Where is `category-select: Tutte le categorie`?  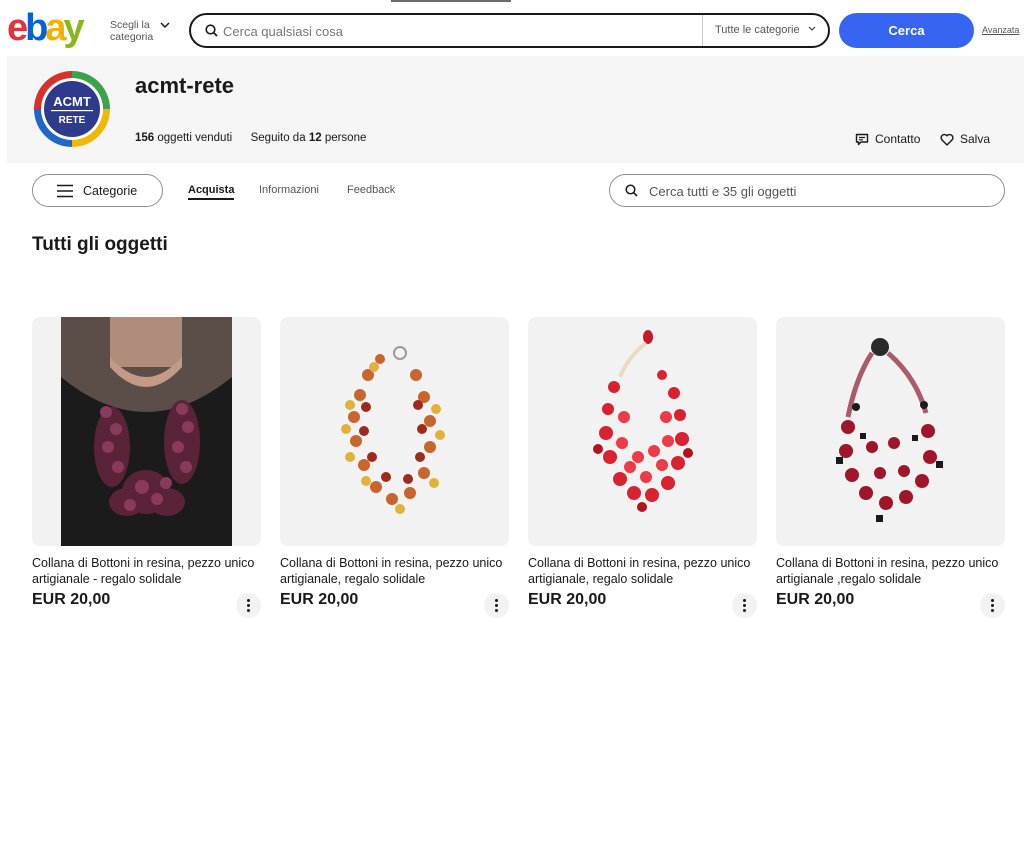
category-select: Tutte le categorie is located at coordinates (757, 30).